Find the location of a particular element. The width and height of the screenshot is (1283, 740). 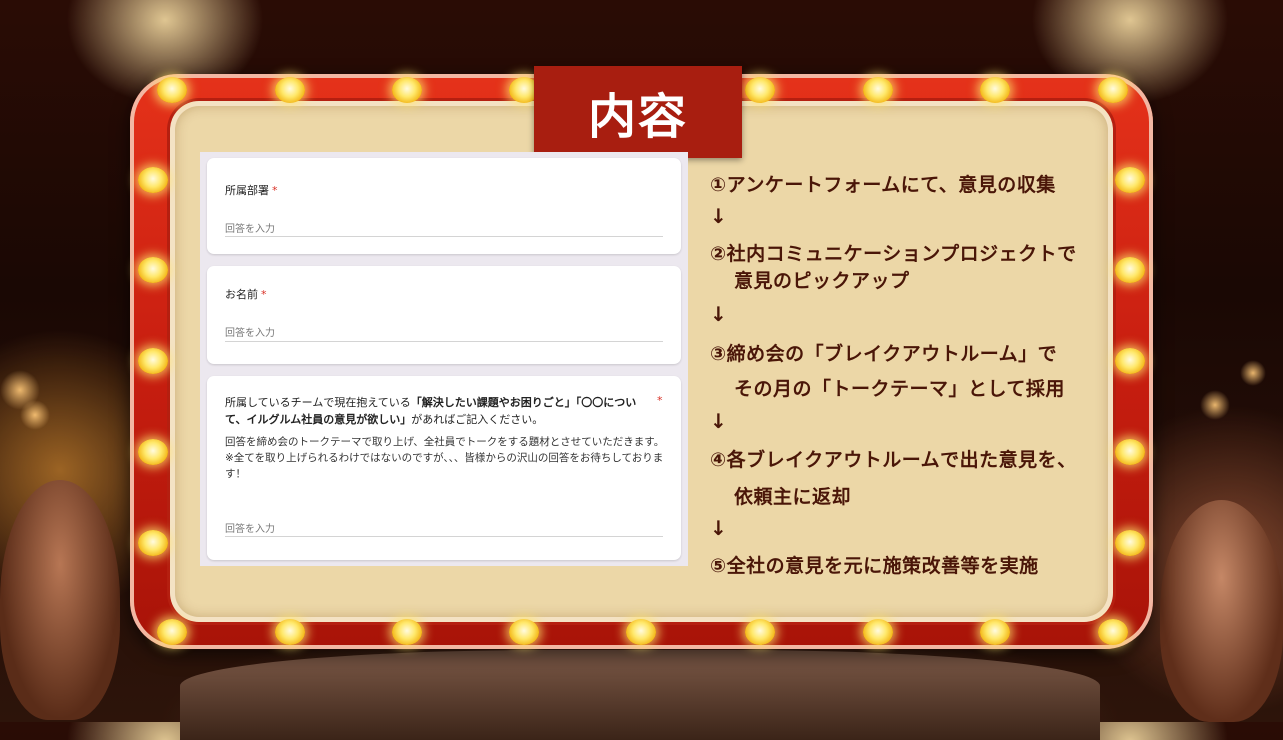

topic-answer-input: 回答を入力 is located at coordinates (250, 527).